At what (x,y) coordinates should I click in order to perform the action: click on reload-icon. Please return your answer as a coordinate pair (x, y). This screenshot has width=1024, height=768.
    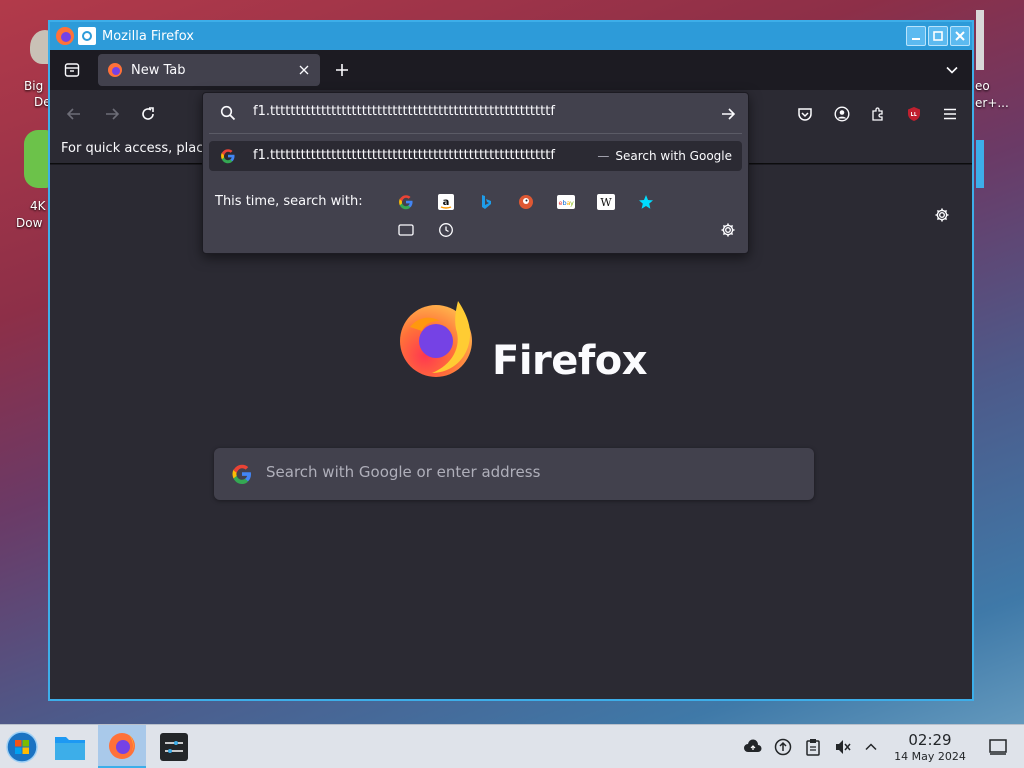
    Looking at the image, I should click on (148, 113).